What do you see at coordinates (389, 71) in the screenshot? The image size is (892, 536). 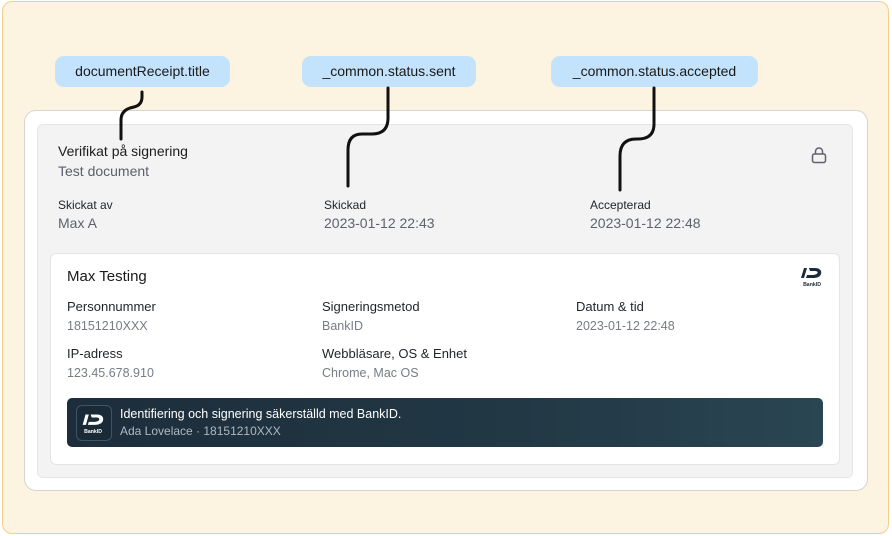 I see `annotation-sent-key: _common.status.sent` at bounding box center [389, 71].